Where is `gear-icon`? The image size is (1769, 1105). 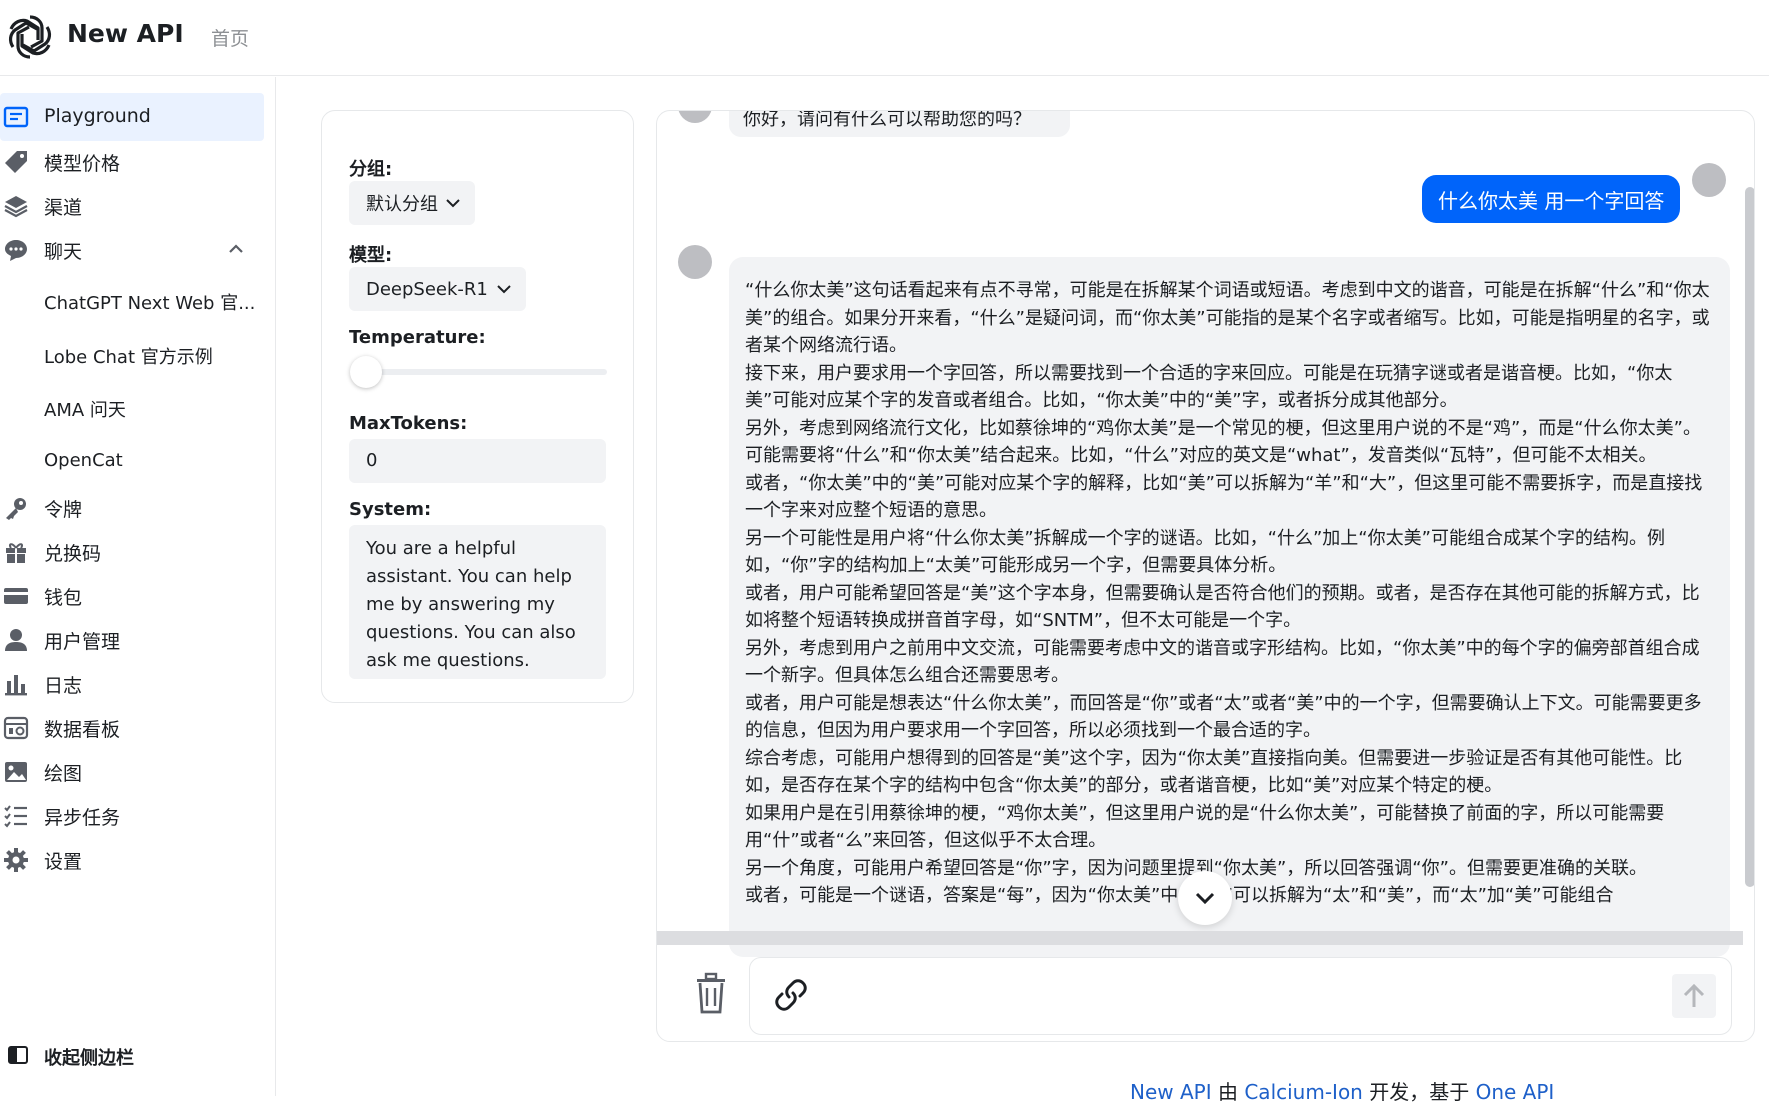
gear-icon is located at coordinates (16, 860).